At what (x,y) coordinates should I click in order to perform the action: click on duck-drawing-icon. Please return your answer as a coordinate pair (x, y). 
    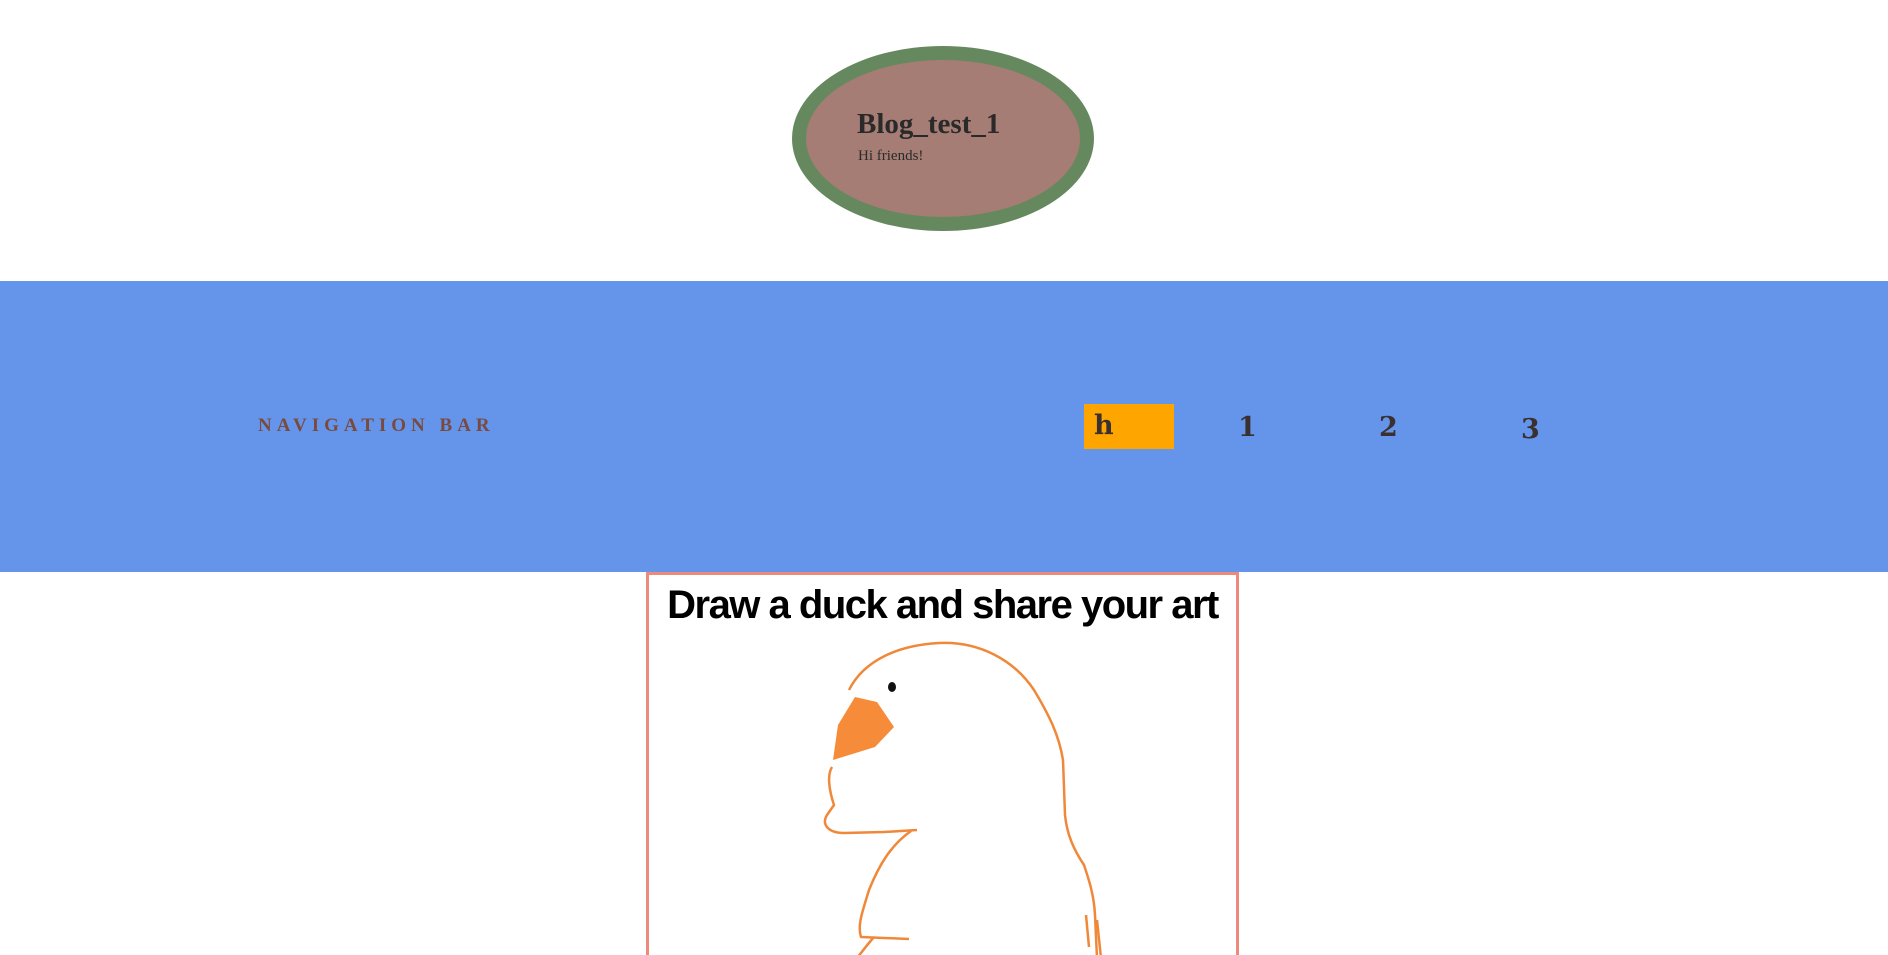
    Looking at the image, I should click on (962, 798).